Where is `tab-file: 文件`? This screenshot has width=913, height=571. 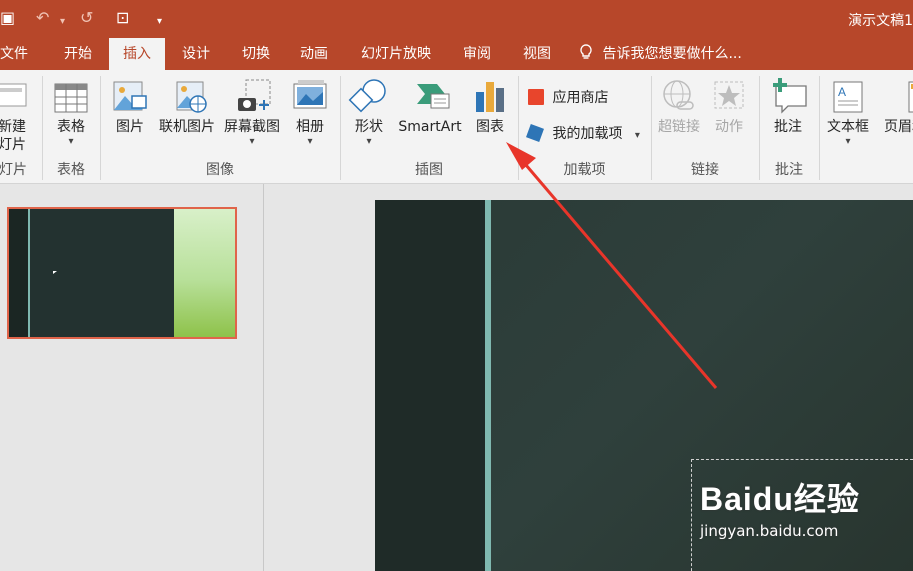 tab-file: 文件 is located at coordinates (14, 54).